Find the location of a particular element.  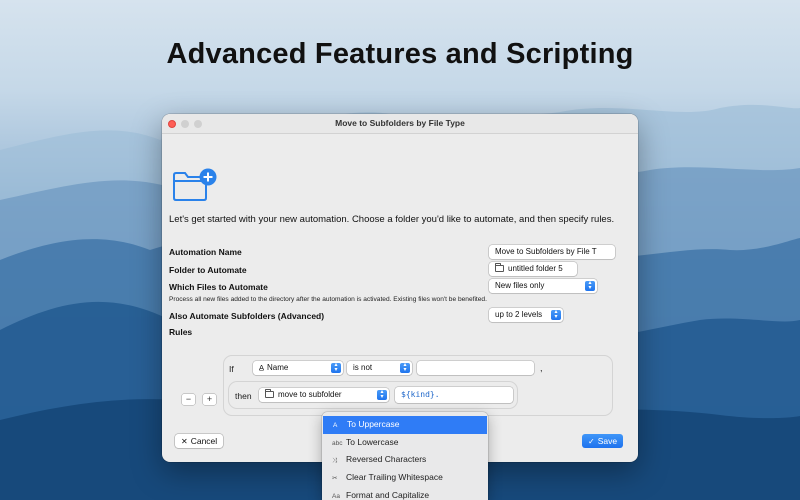

condition-operator-value: is not is located at coordinates (363, 367).